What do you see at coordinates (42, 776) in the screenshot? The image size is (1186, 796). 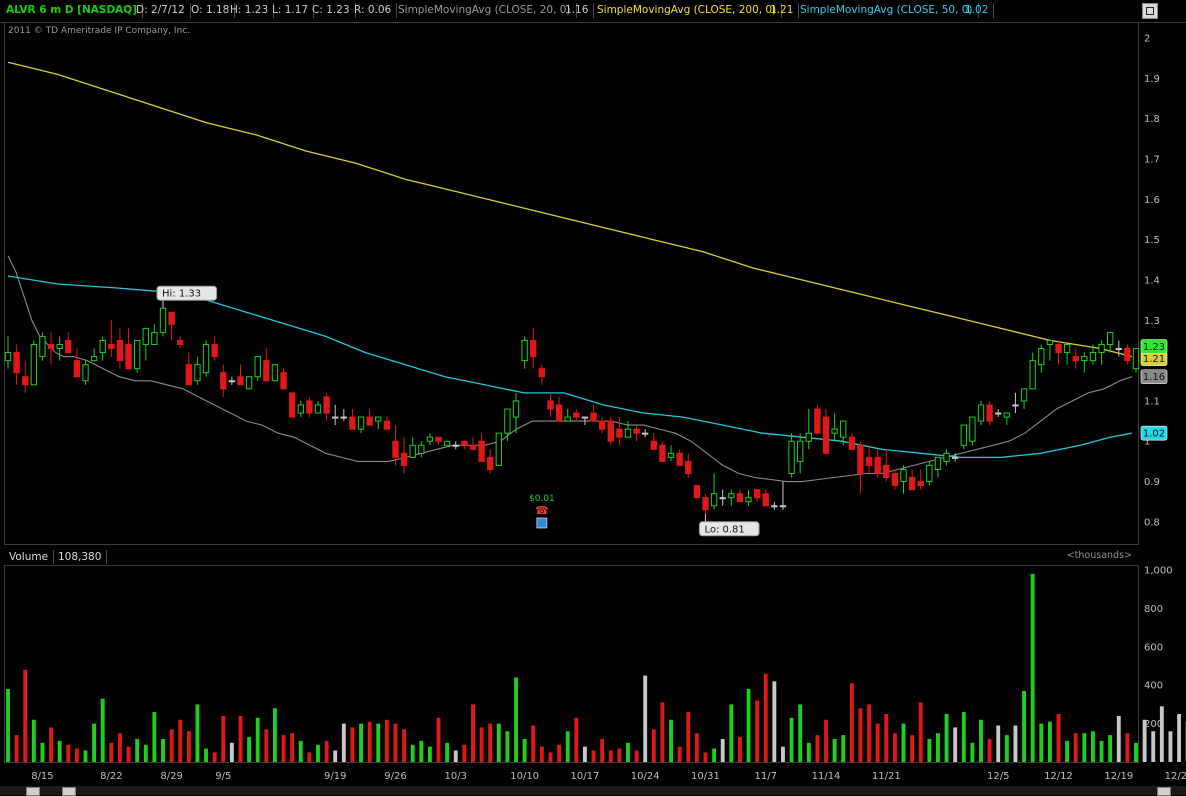 I see `date-tick-label: 8/15` at bounding box center [42, 776].